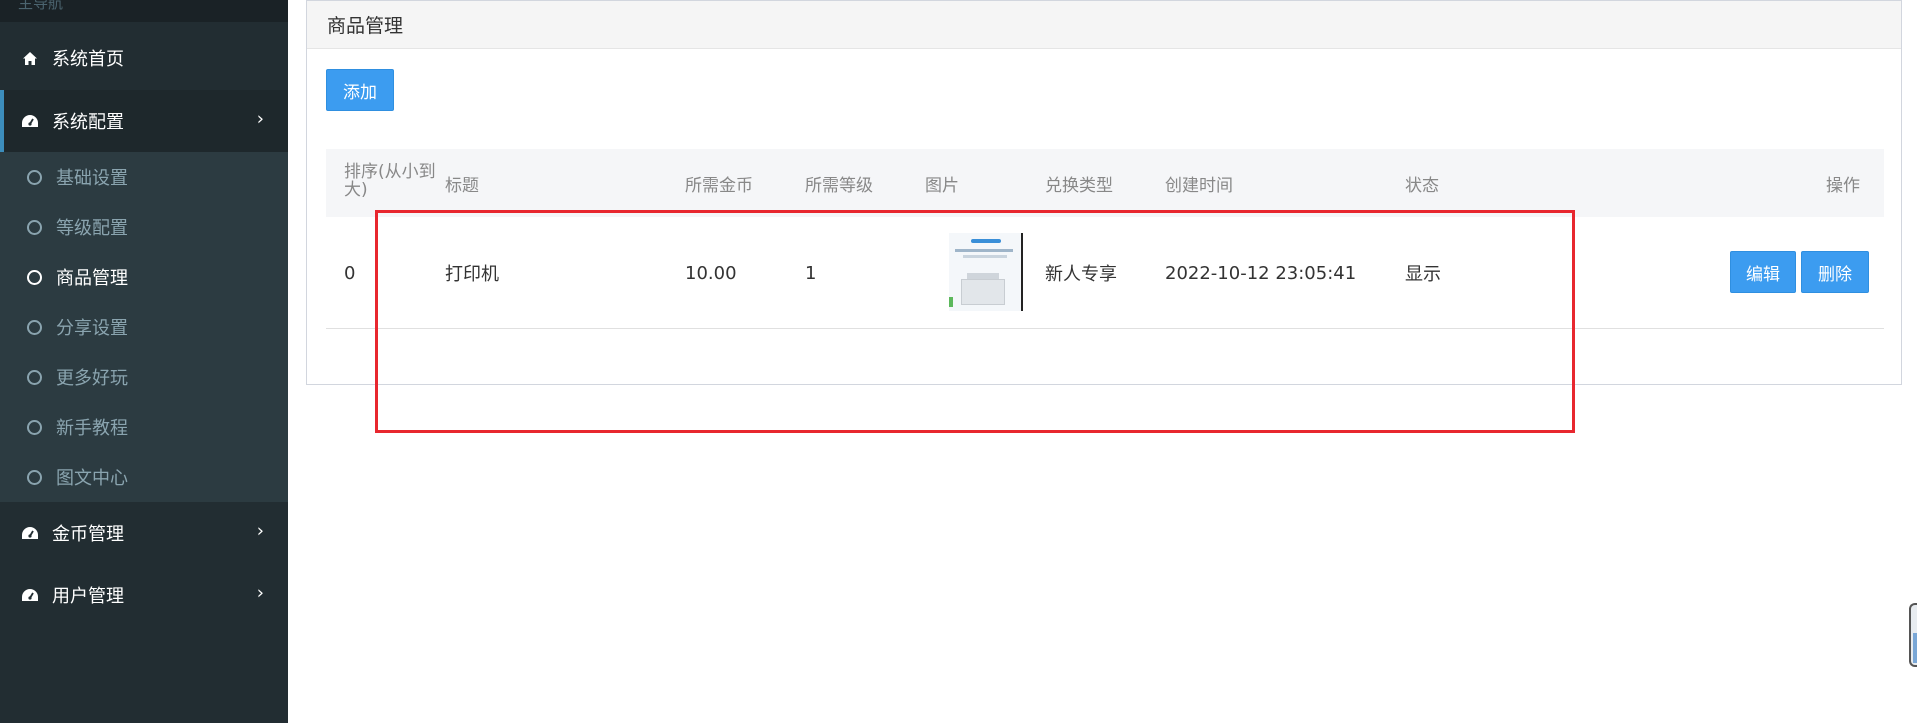 The image size is (1917, 723). Describe the element at coordinates (144, 227) in the screenshot. I see `sidebar-subitem-level-config: 等级配置` at that location.